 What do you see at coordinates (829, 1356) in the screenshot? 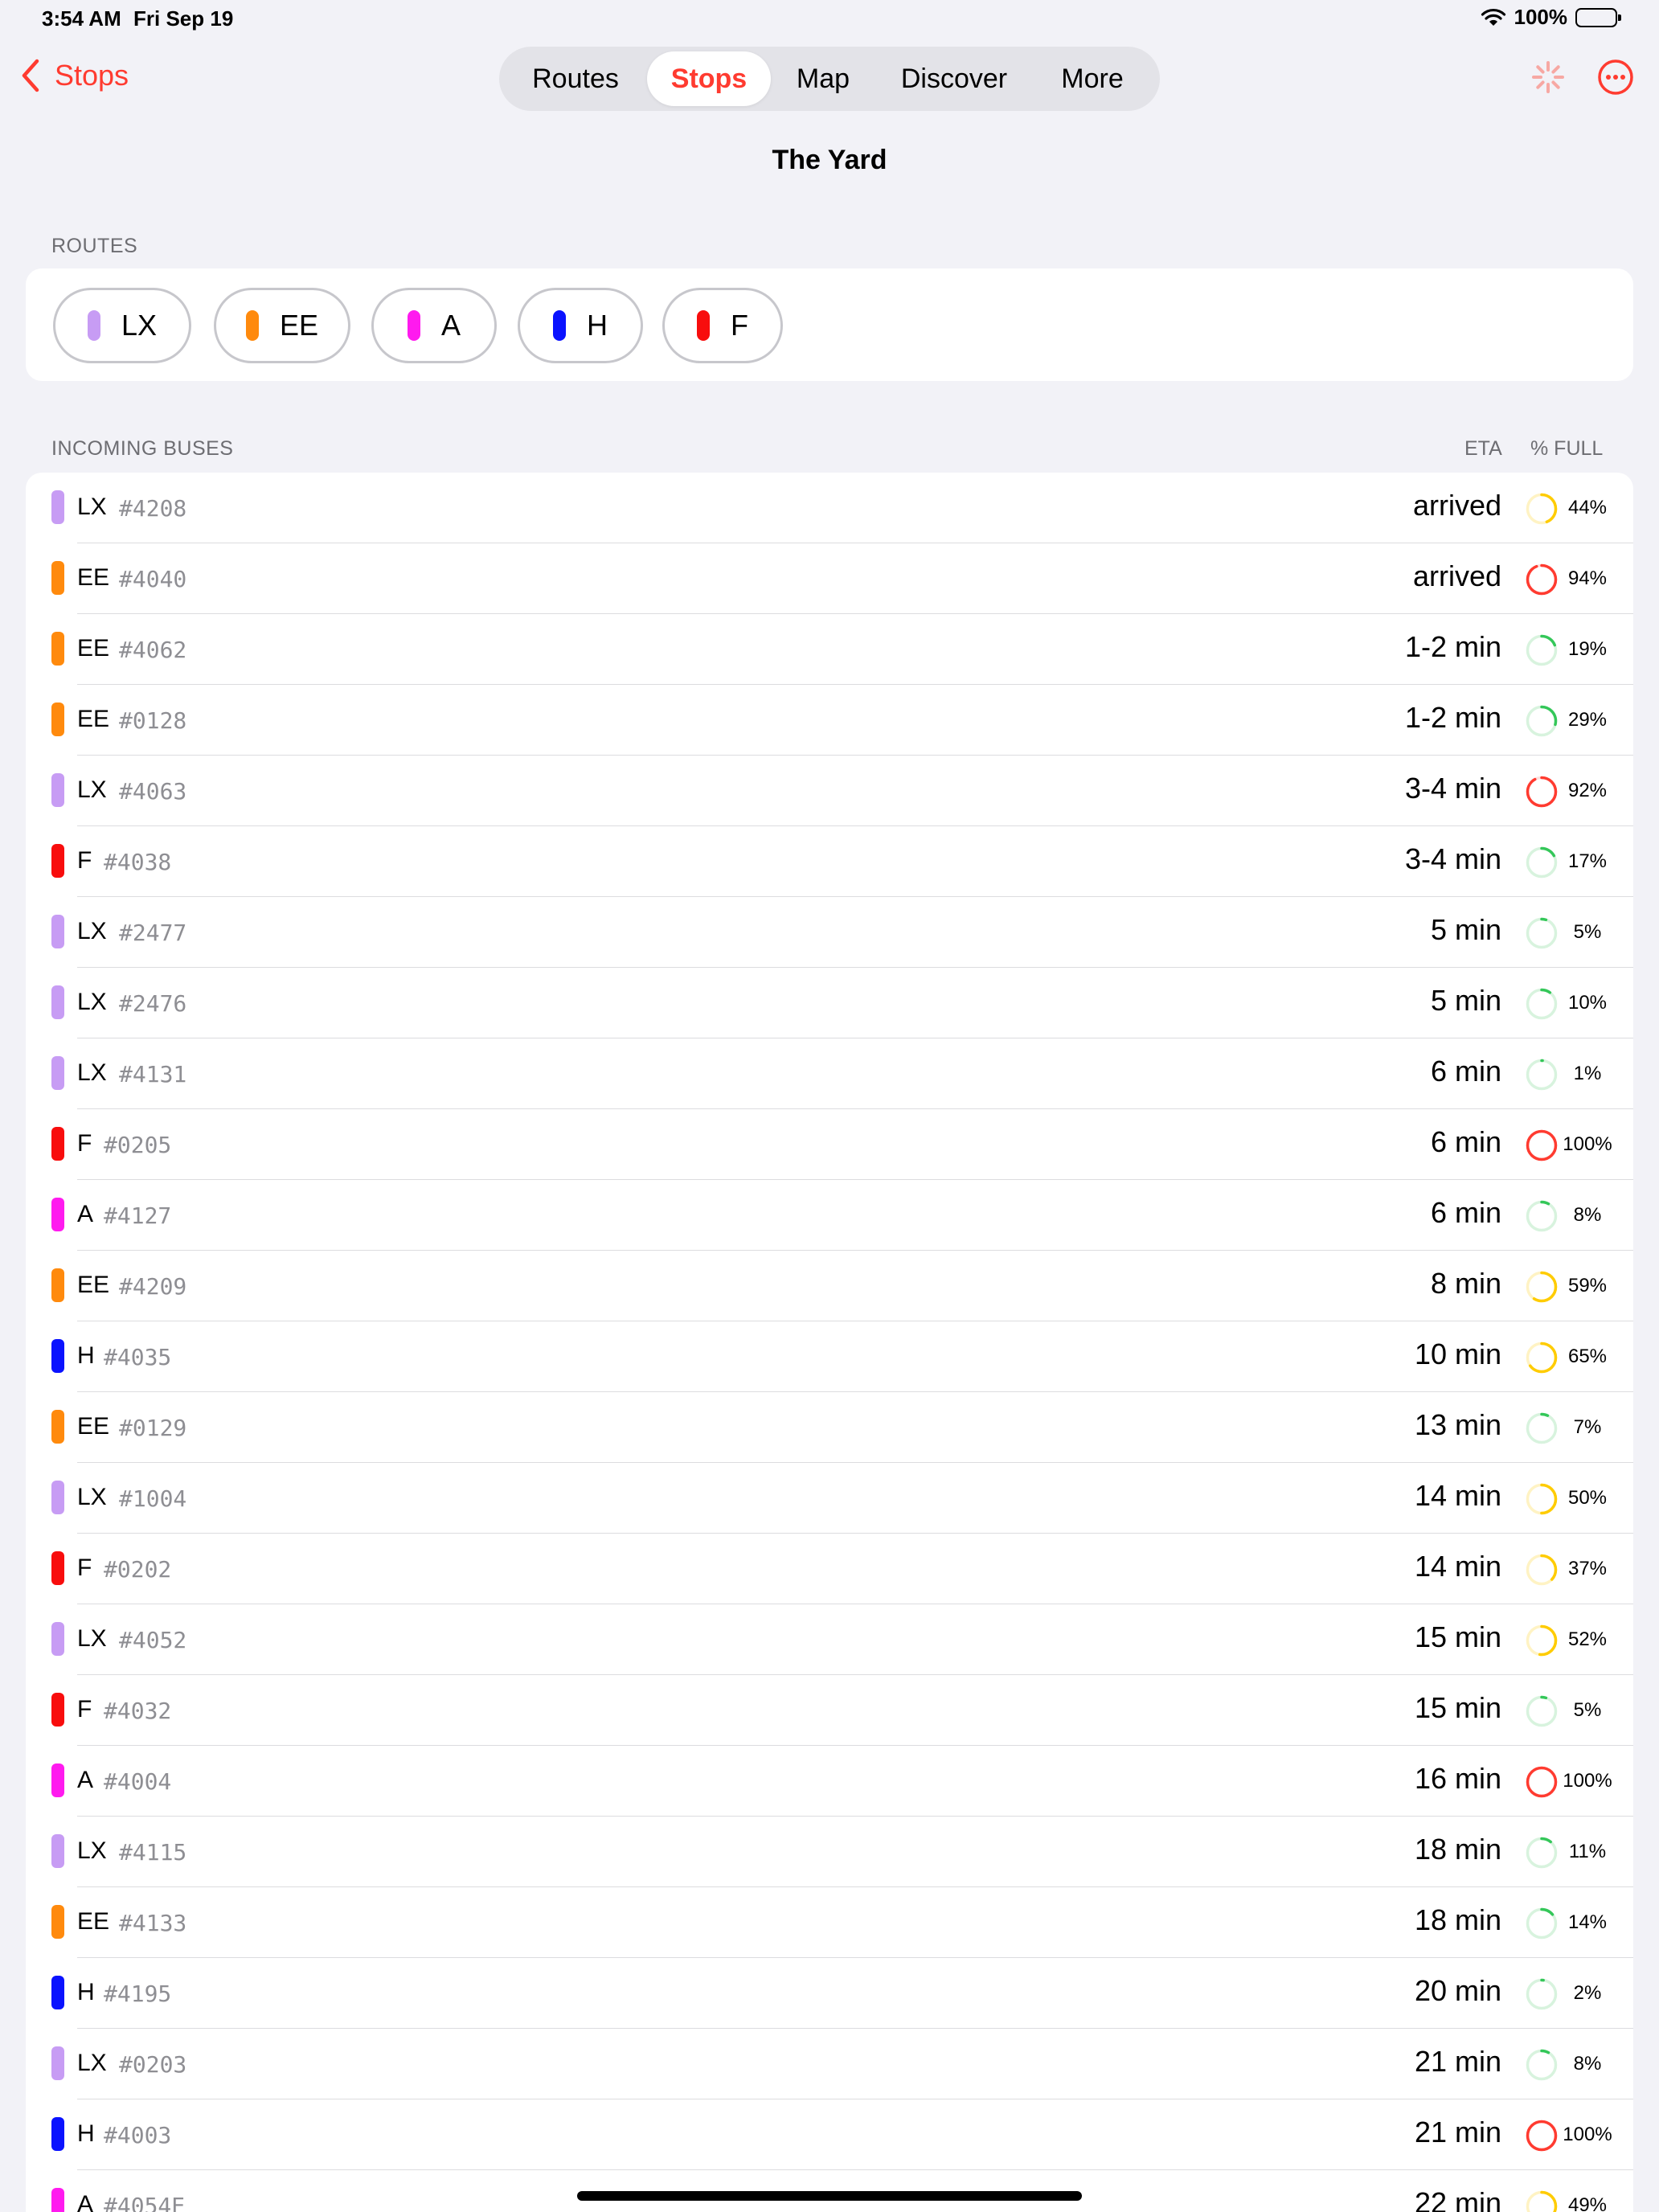
I see `bus-row: H #4035 10 min 65%` at bounding box center [829, 1356].